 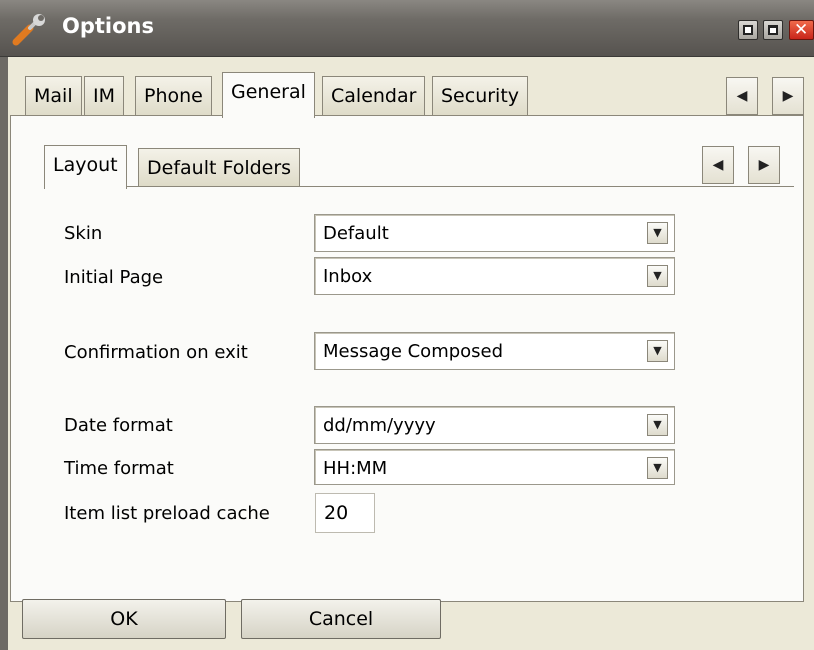 What do you see at coordinates (379, 425) in the screenshot?
I see `date-format-value: dd/mm/yyyy` at bounding box center [379, 425].